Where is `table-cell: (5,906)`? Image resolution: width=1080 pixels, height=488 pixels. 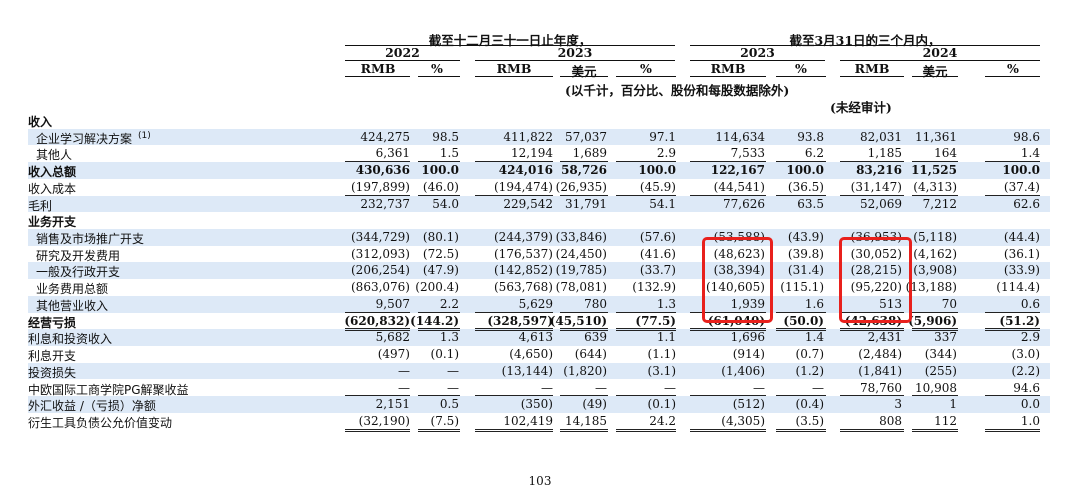 table-cell: (5,906) is located at coordinates (932, 320).